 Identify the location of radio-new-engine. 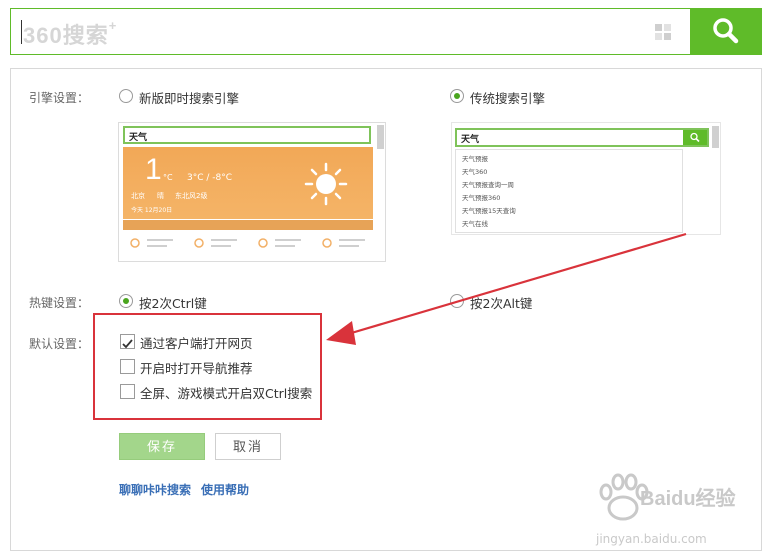
(126, 96).